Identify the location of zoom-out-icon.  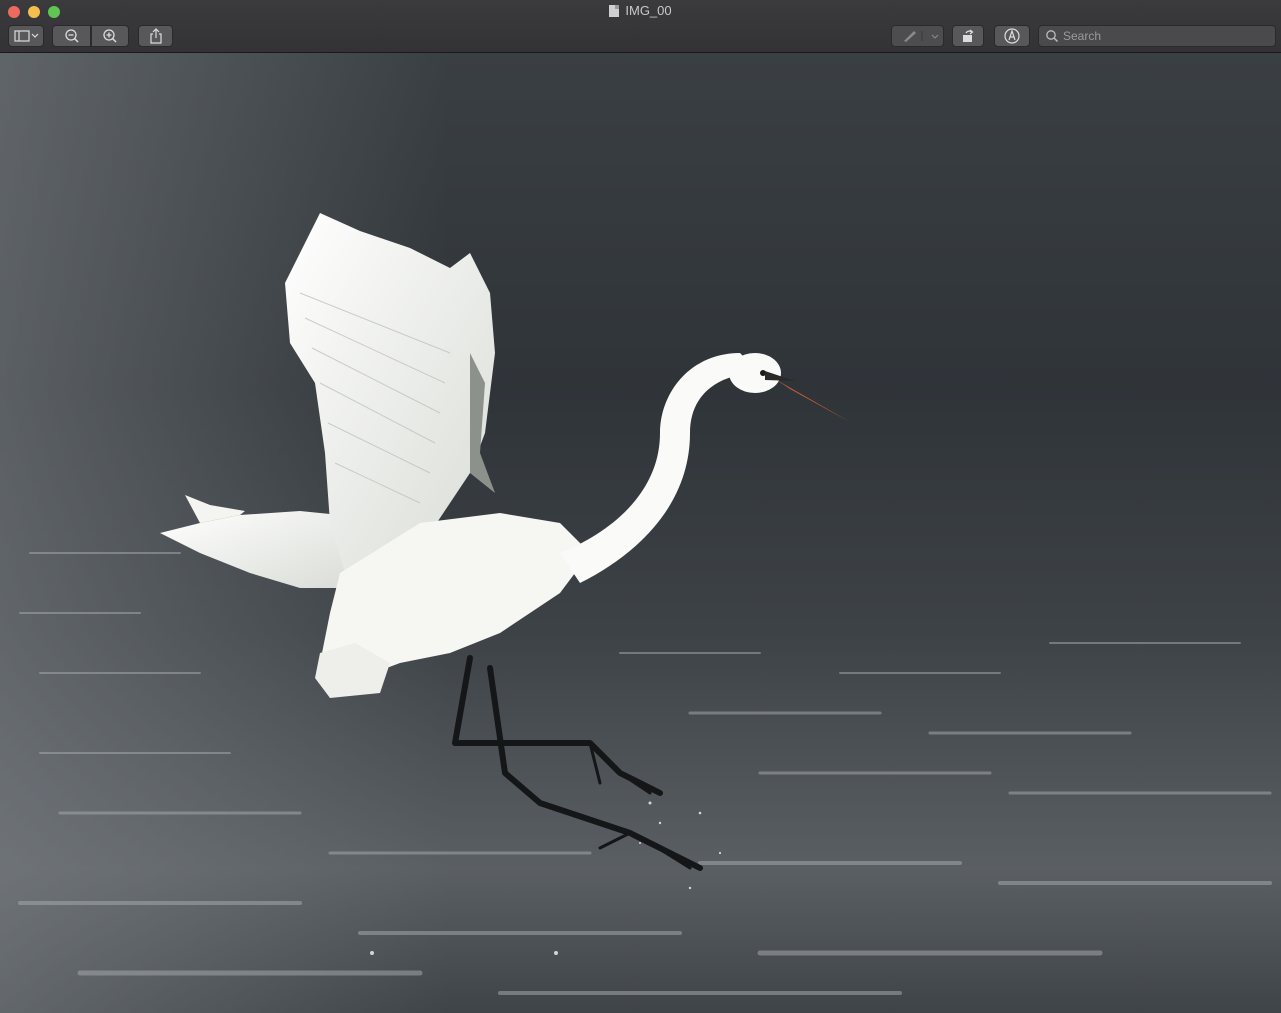
(71, 36).